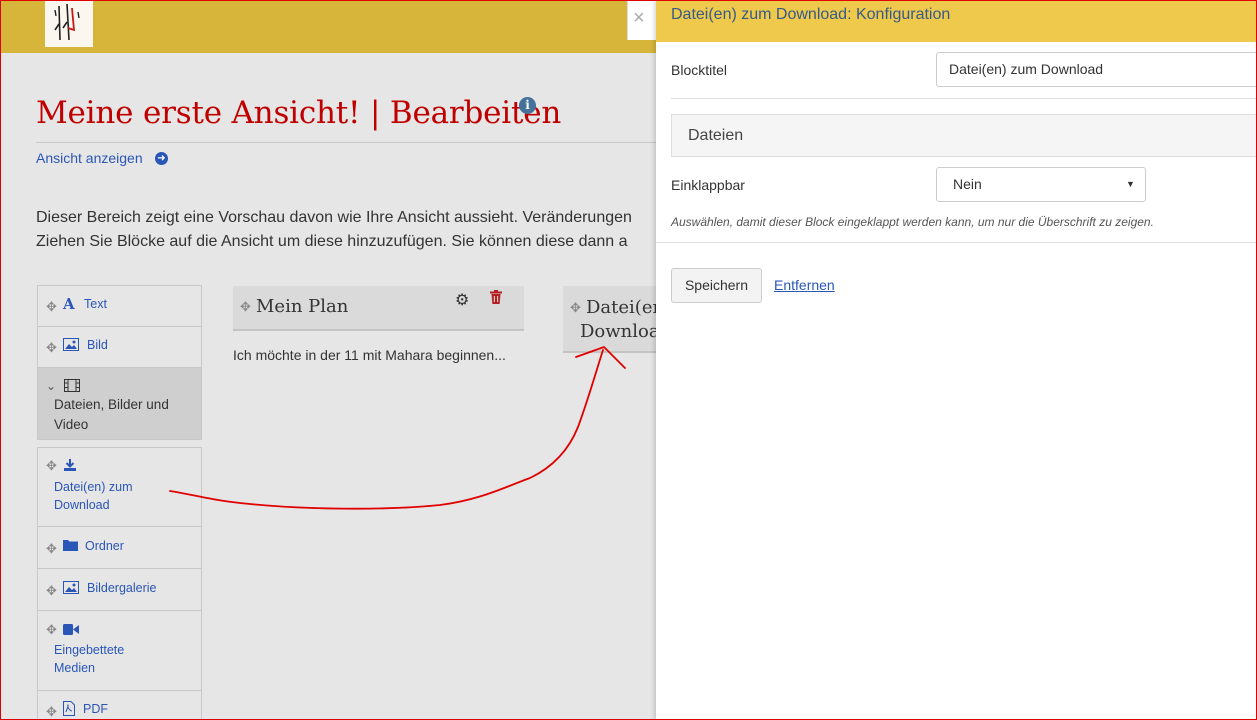 Image resolution: width=1257 pixels, height=720 pixels. Describe the element at coordinates (95, 304) in the screenshot. I see `palette-item-label: Text` at that location.